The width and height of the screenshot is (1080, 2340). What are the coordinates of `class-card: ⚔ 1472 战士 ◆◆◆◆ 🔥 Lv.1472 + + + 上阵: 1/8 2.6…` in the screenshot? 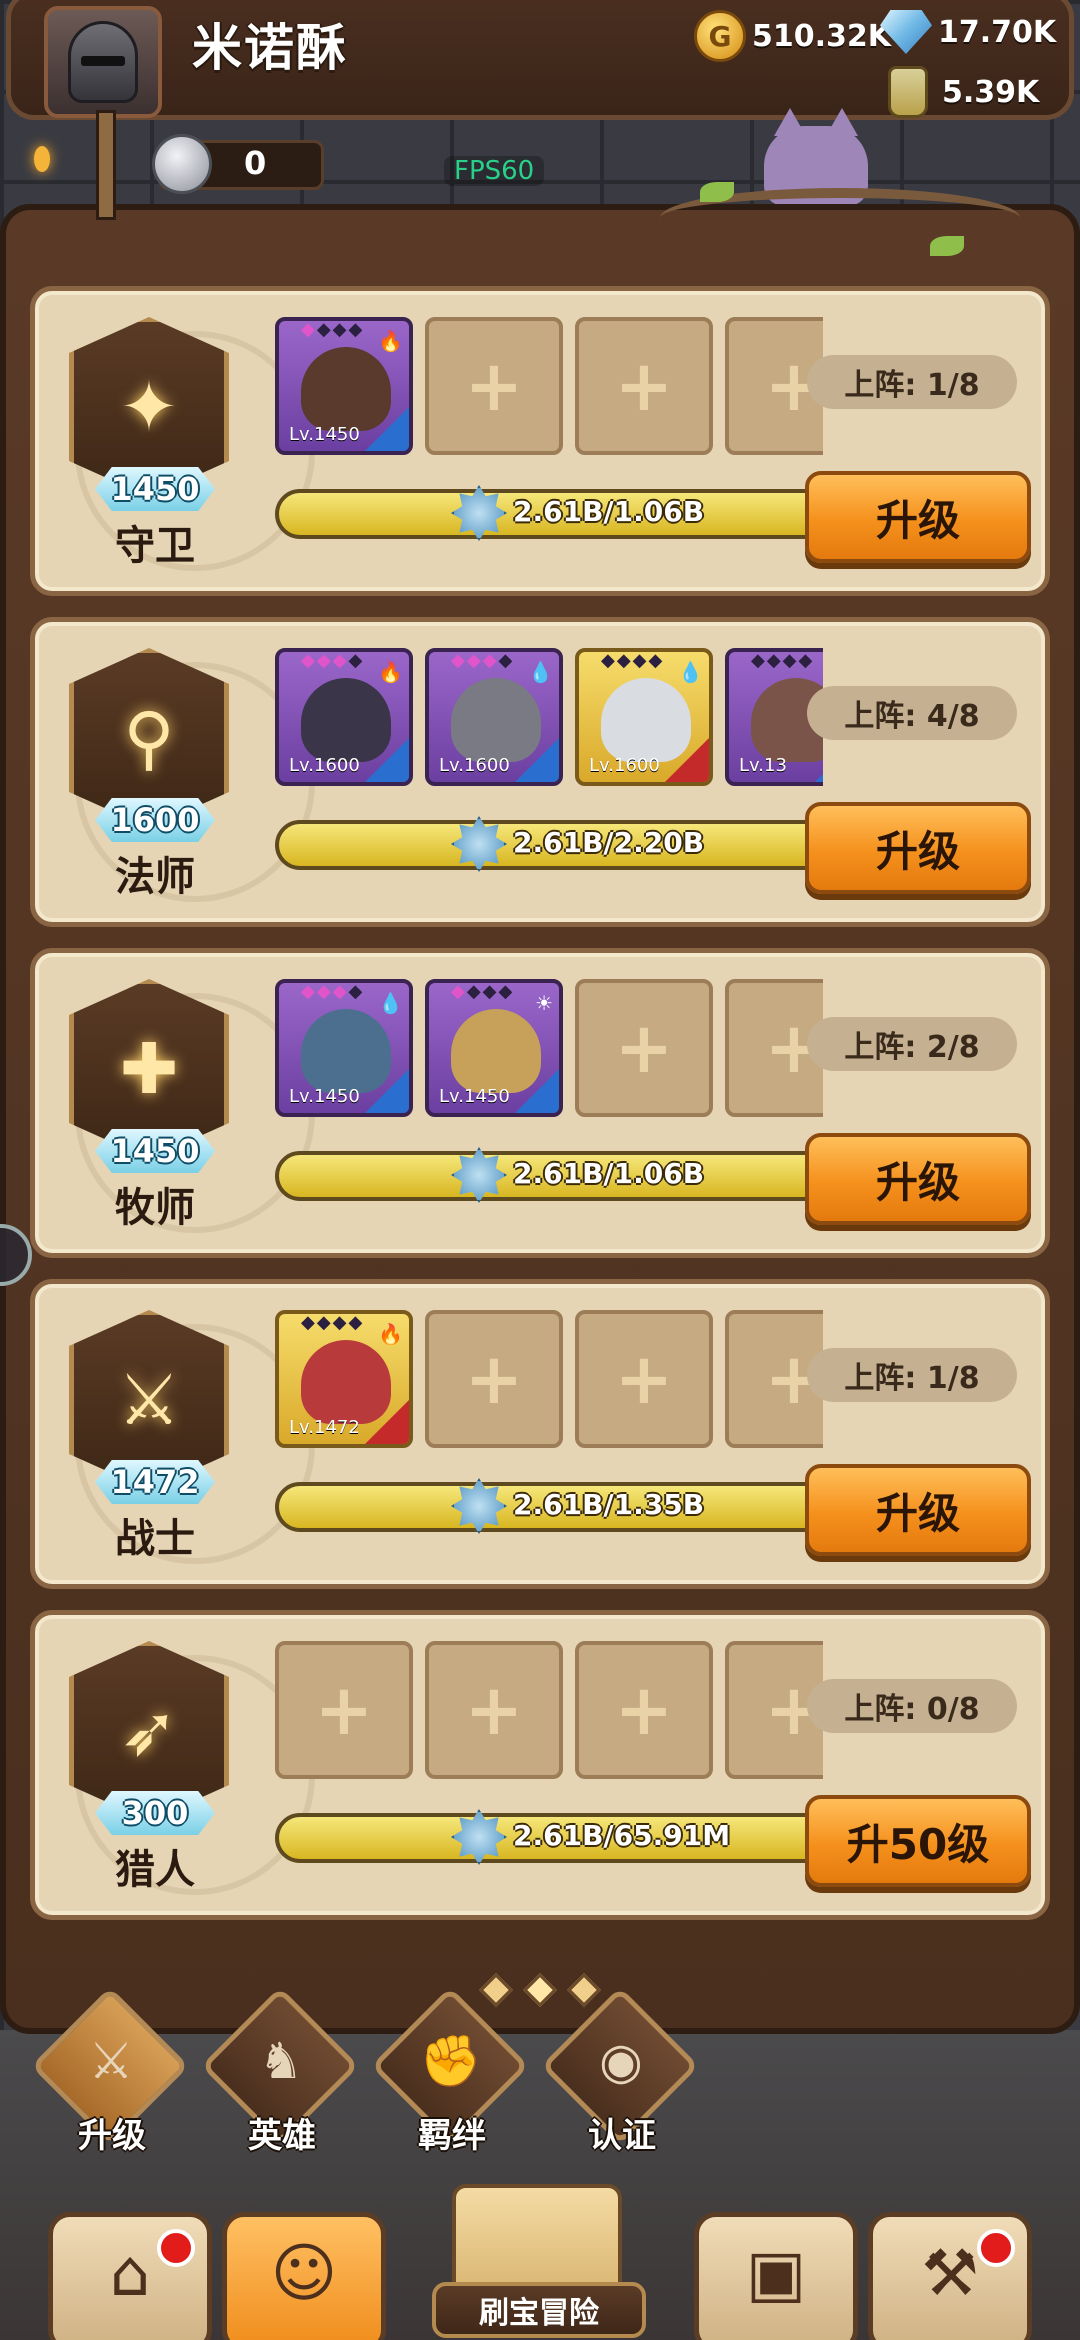 It's located at (540, 1434).